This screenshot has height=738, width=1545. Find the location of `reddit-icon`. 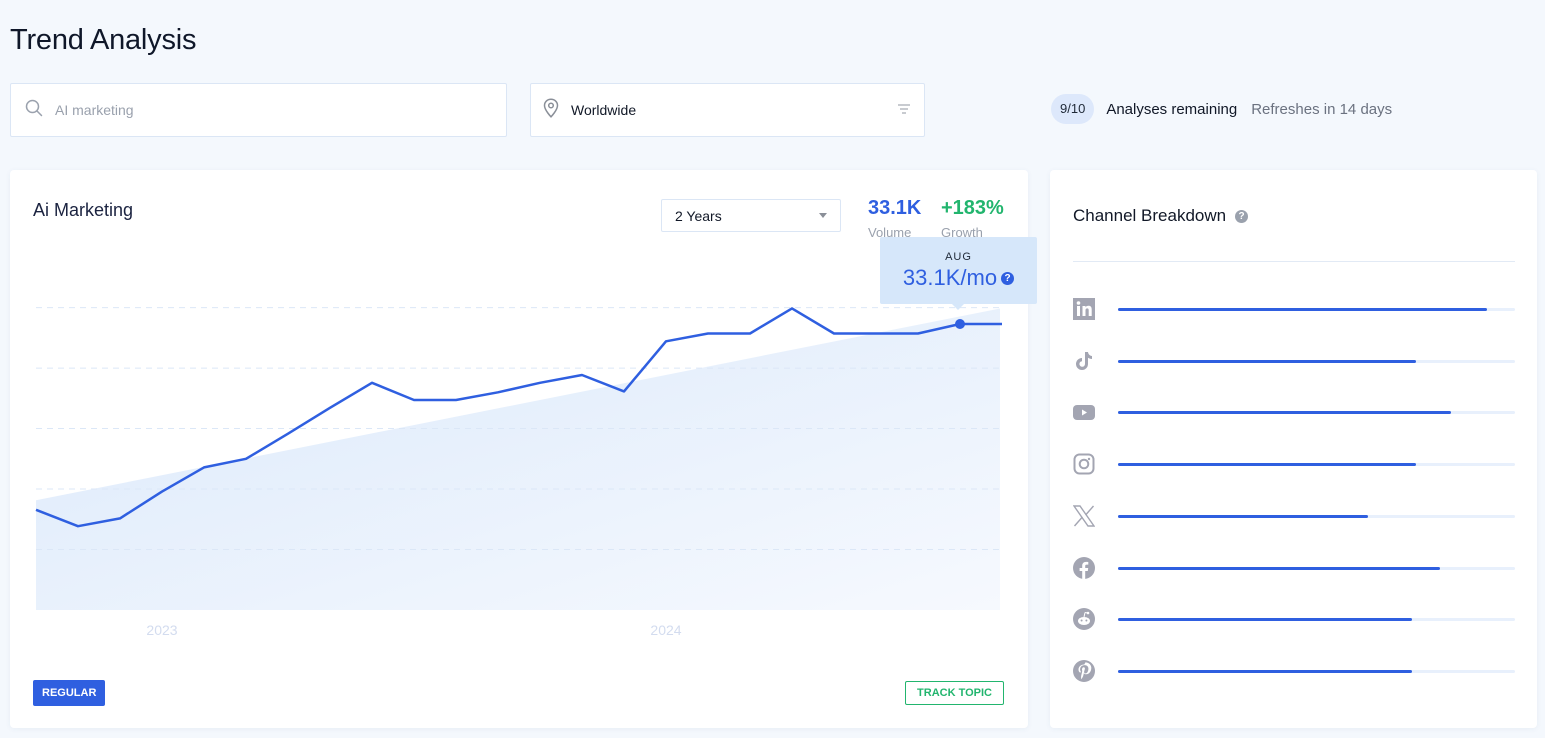

reddit-icon is located at coordinates (1084, 619).